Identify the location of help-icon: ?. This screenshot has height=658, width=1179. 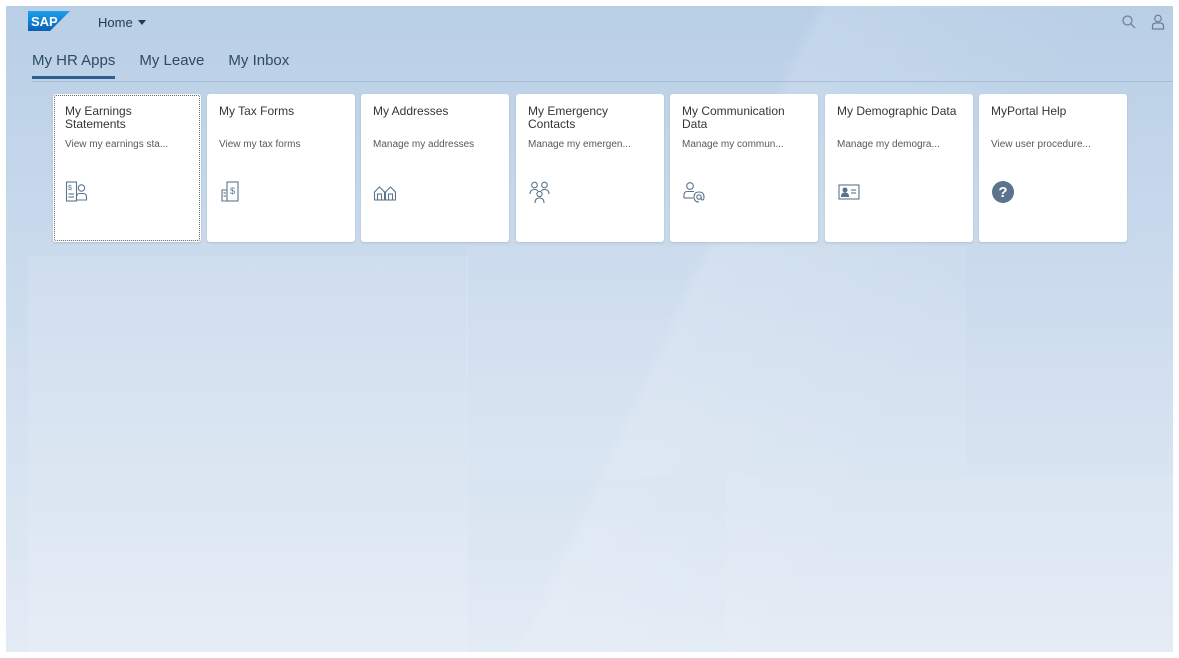
(1003, 192).